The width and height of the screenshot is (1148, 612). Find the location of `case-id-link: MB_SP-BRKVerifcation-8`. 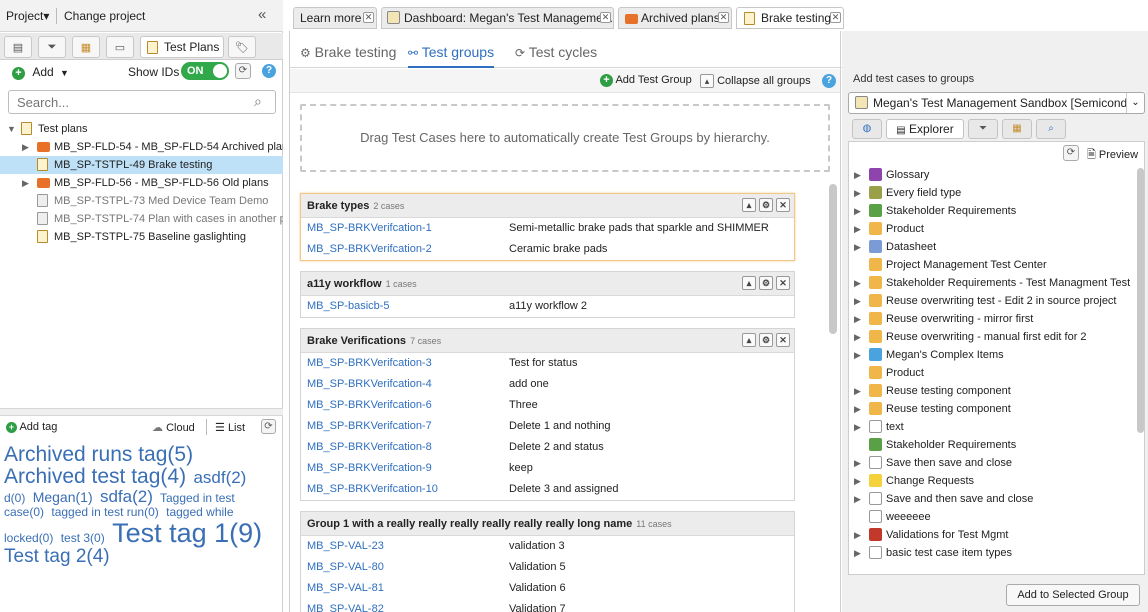

case-id-link: MB_SP-BRKVerifcation-8 is located at coordinates (369, 447).